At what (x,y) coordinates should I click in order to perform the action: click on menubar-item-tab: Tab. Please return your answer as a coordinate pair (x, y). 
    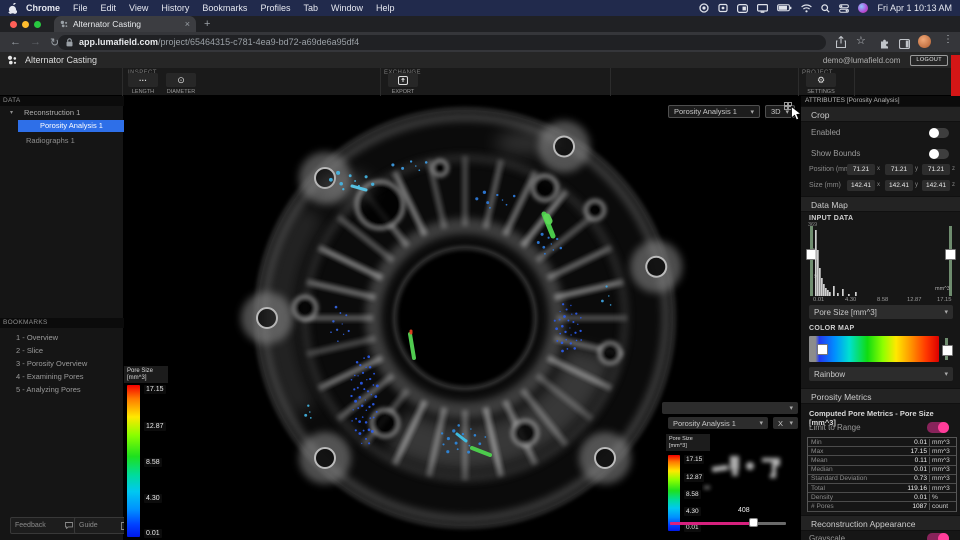
    Looking at the image, I should click on (310, 8).